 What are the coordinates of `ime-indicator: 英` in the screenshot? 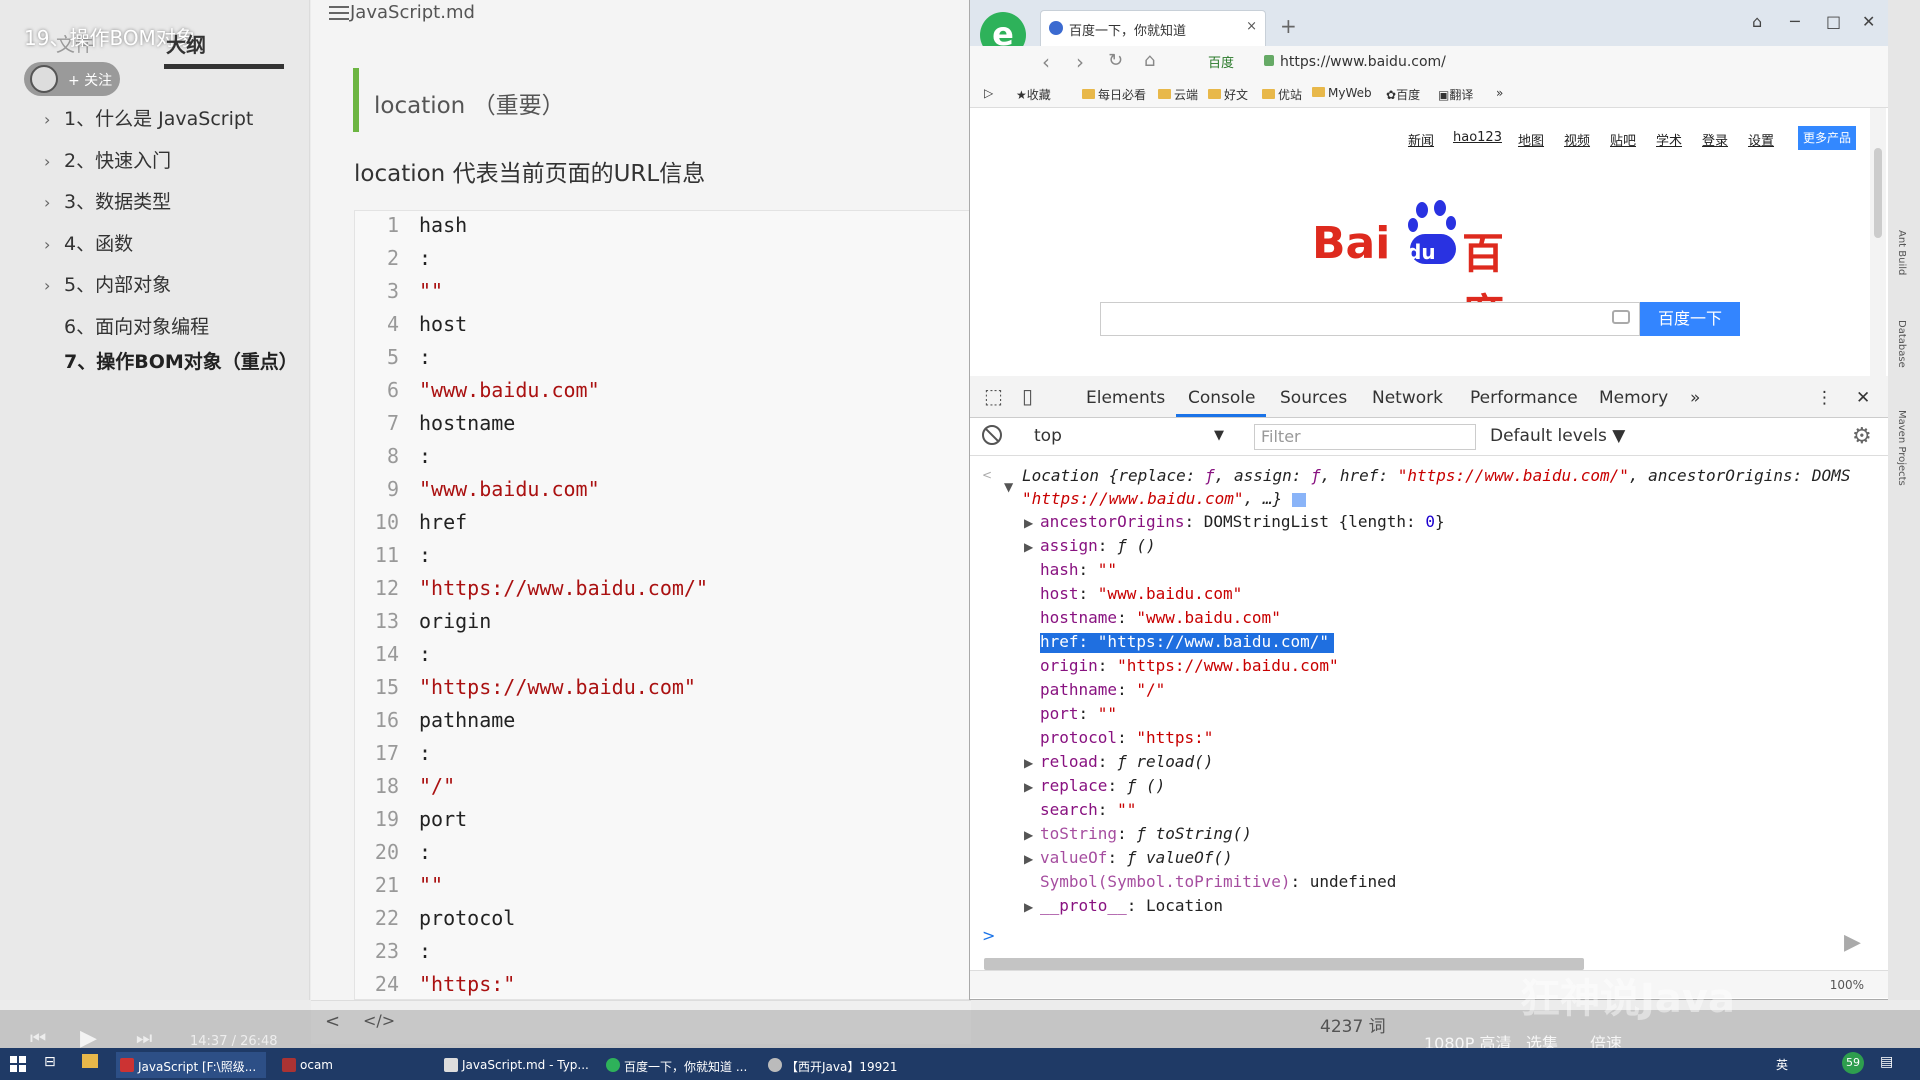 It's located at (1782, 1064).